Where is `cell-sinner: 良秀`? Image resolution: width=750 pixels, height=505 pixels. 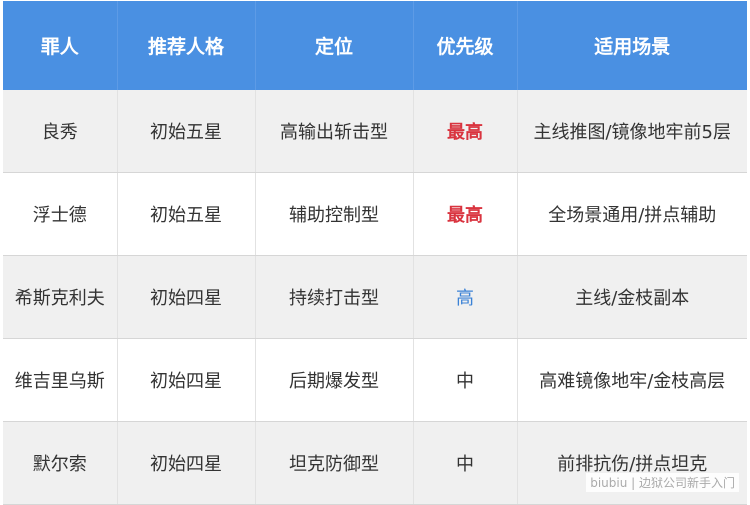 cell-sinner: 良秀 is located at coordinates (60, 131).